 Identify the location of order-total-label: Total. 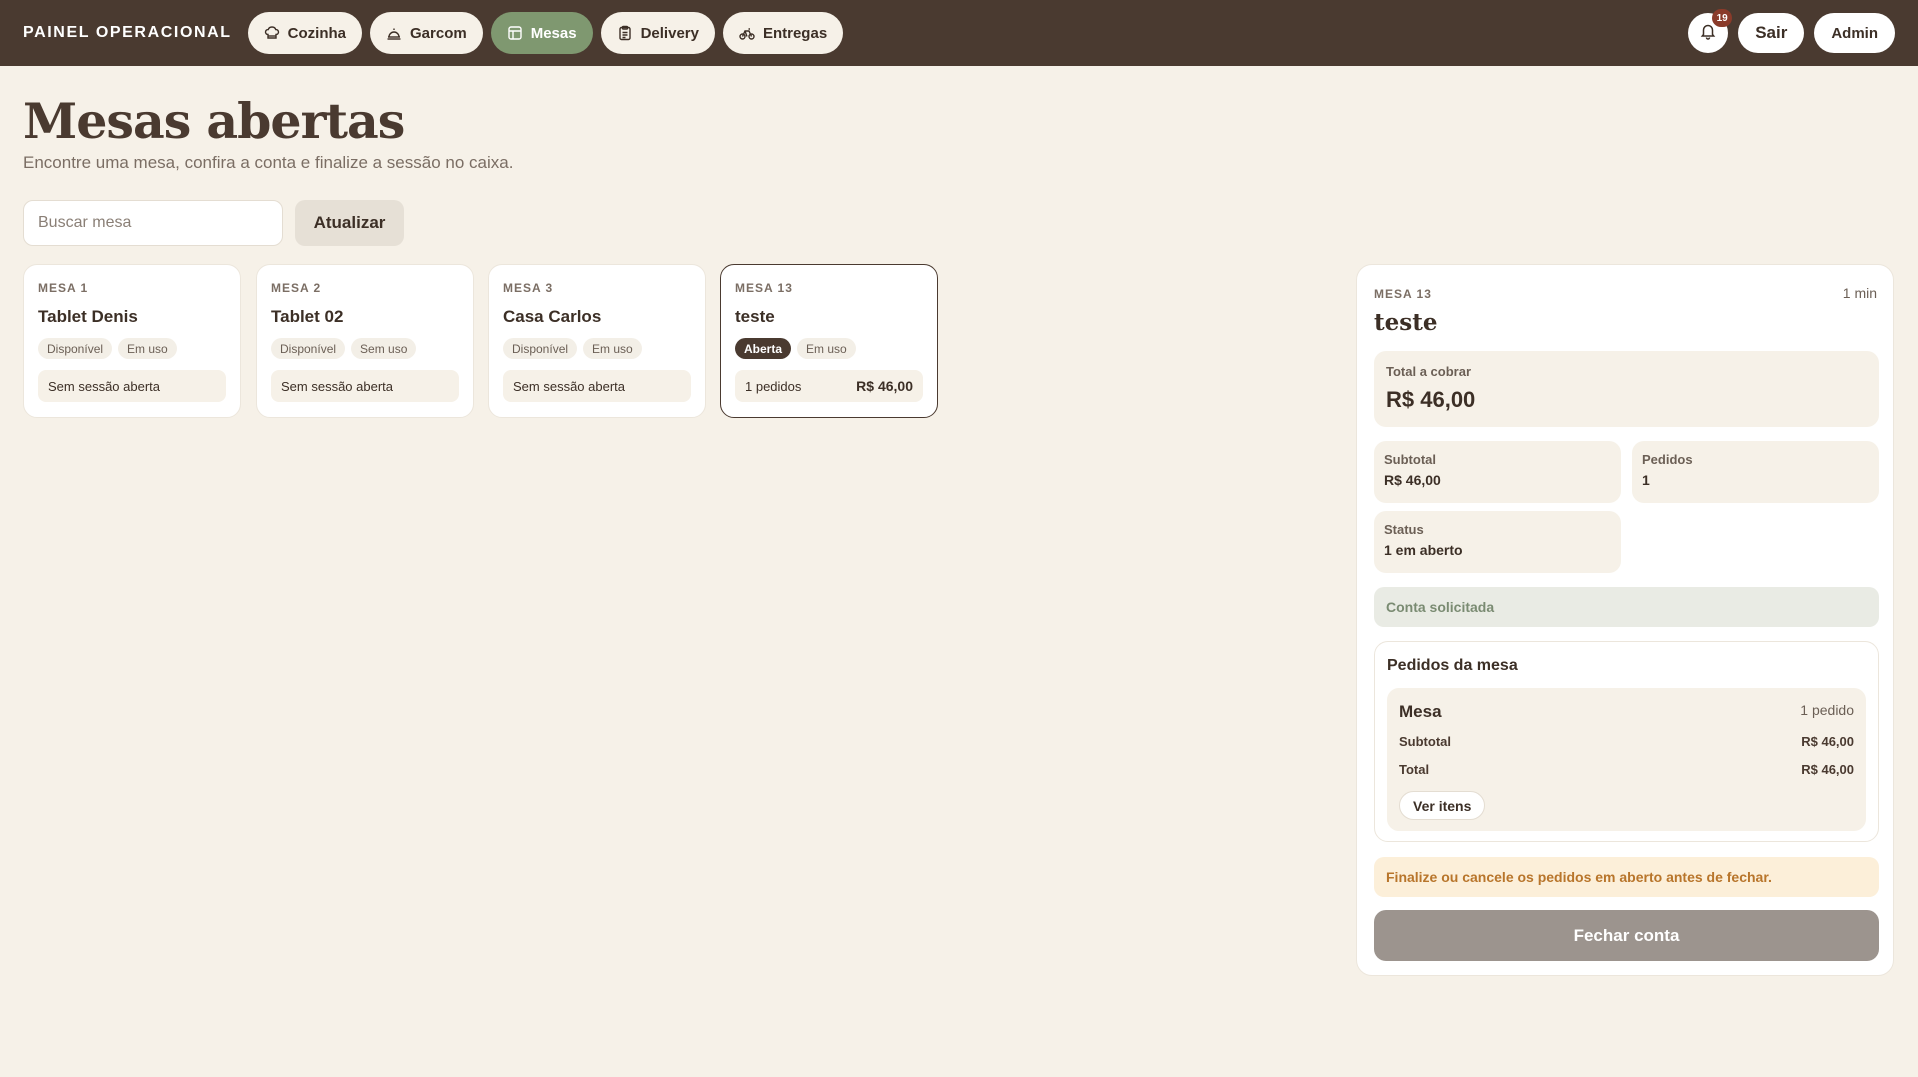
(1414, 769).